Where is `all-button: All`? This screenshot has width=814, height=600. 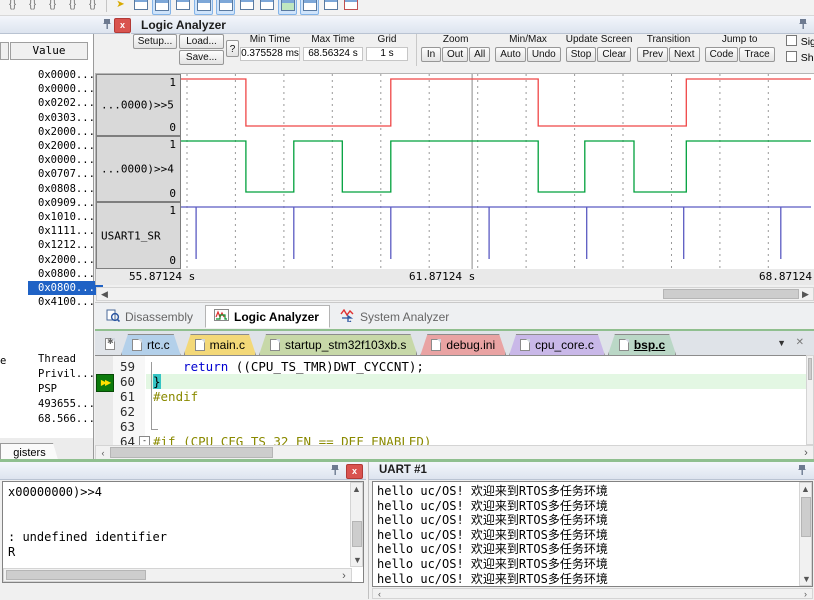
all-button: All is located at coordinates (480, 54).